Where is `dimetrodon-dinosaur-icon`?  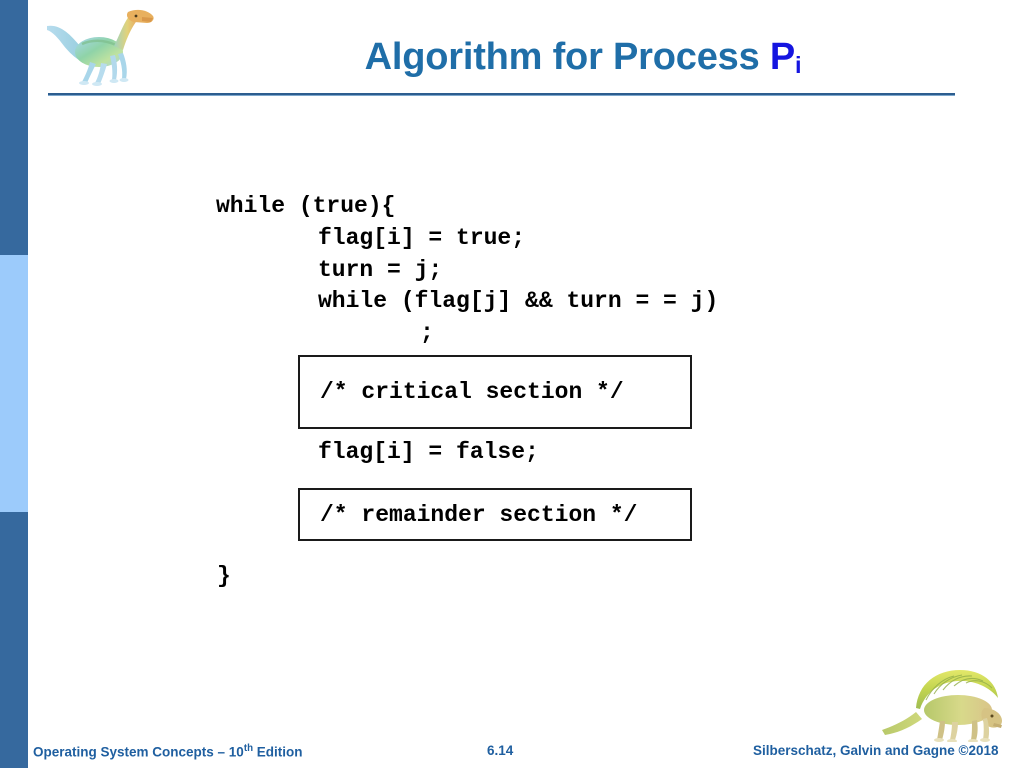 dimetrodon-dinosaur-icon is located at coordinates (942, 706).